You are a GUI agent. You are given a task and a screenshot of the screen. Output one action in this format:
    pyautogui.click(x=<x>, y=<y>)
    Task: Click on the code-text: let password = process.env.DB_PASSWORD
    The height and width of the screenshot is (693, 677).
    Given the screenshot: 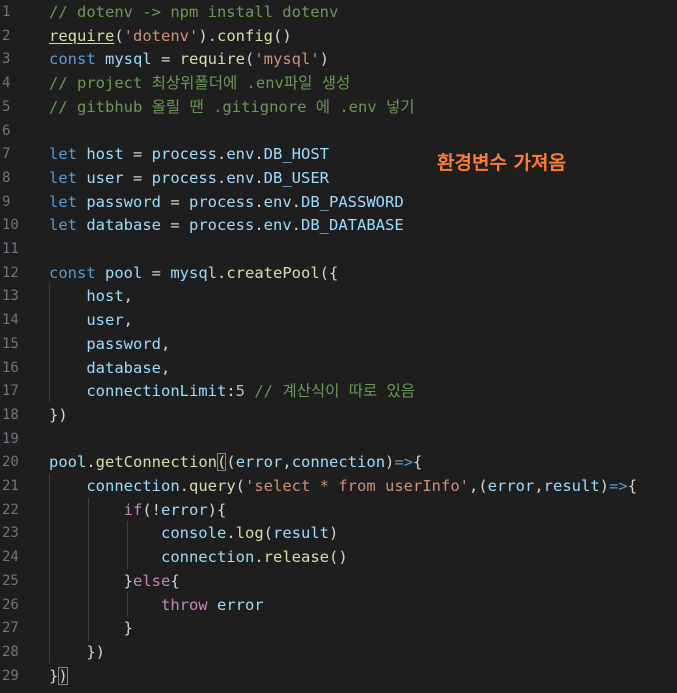 What is the action you would take?
    pyautogui.click(x=226, y=203)
    